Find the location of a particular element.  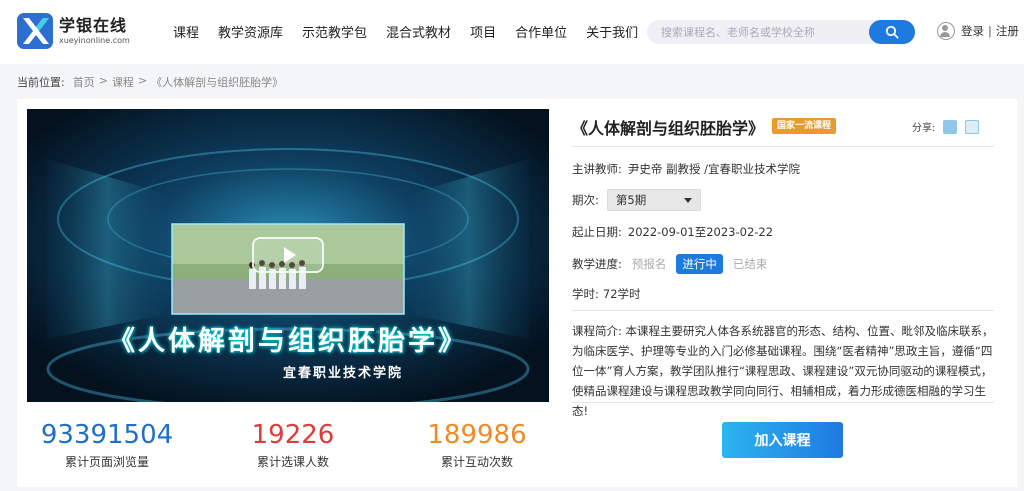

hours-row: 学时: 72学时 is located at coordinates (606, 294).